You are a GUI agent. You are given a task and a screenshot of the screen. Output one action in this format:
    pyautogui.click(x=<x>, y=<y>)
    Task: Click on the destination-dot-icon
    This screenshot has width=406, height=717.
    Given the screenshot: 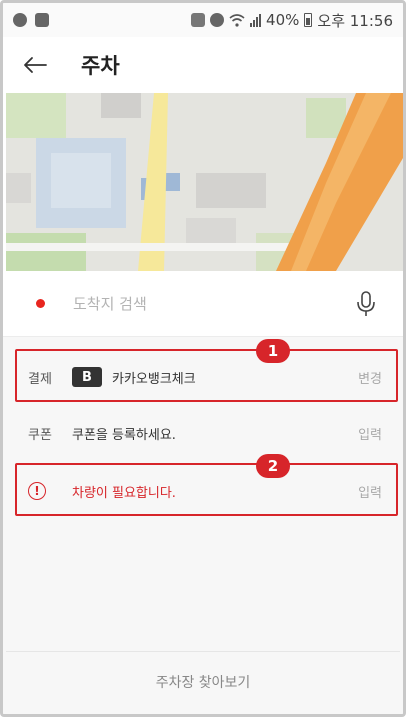 What is the action you would take?
    pyautogui.click(x=40, y=303)
    